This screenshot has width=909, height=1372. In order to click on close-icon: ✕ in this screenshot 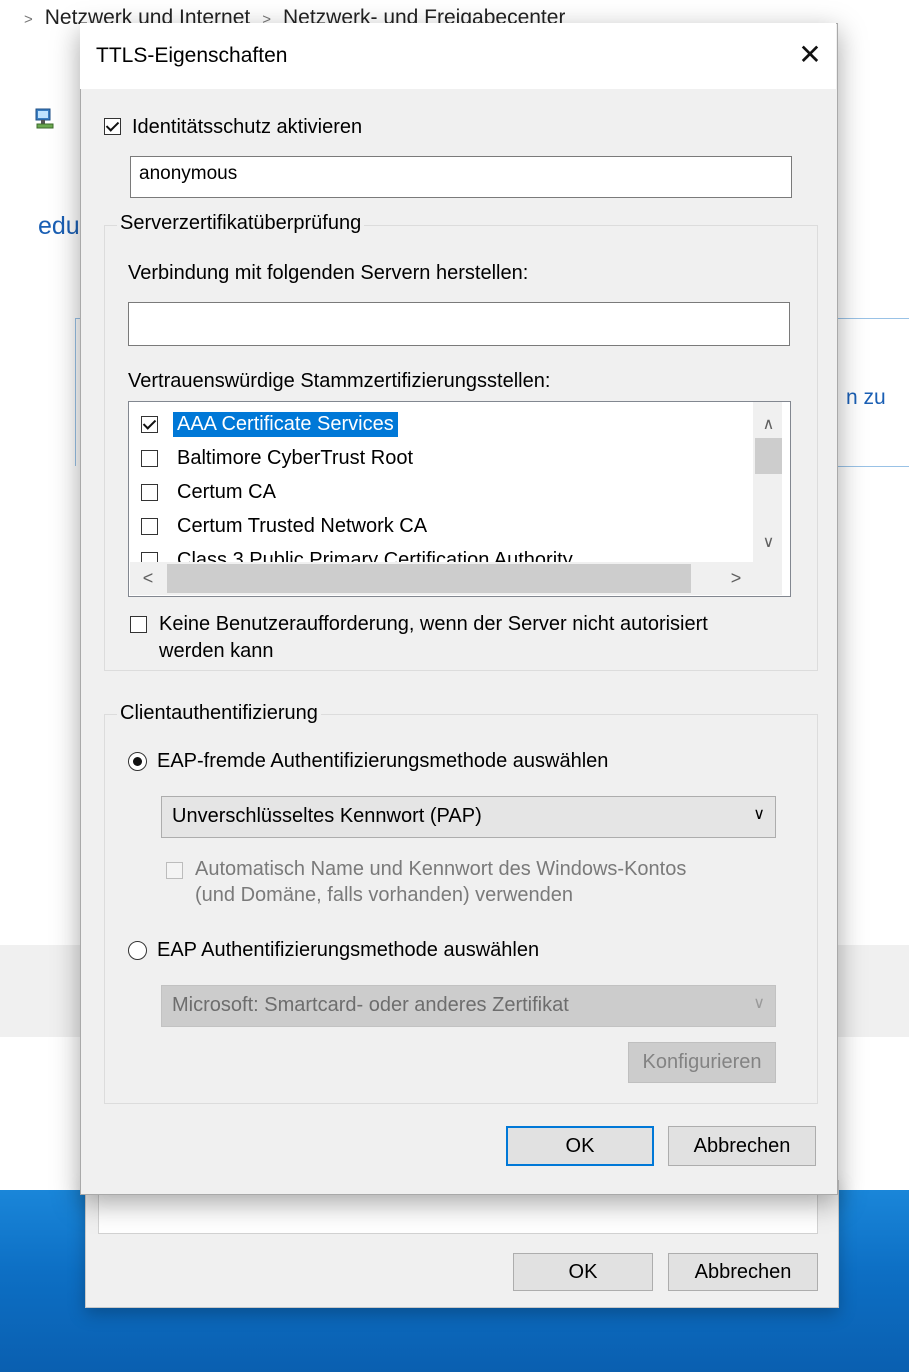, I will do `click(810, 55)`.